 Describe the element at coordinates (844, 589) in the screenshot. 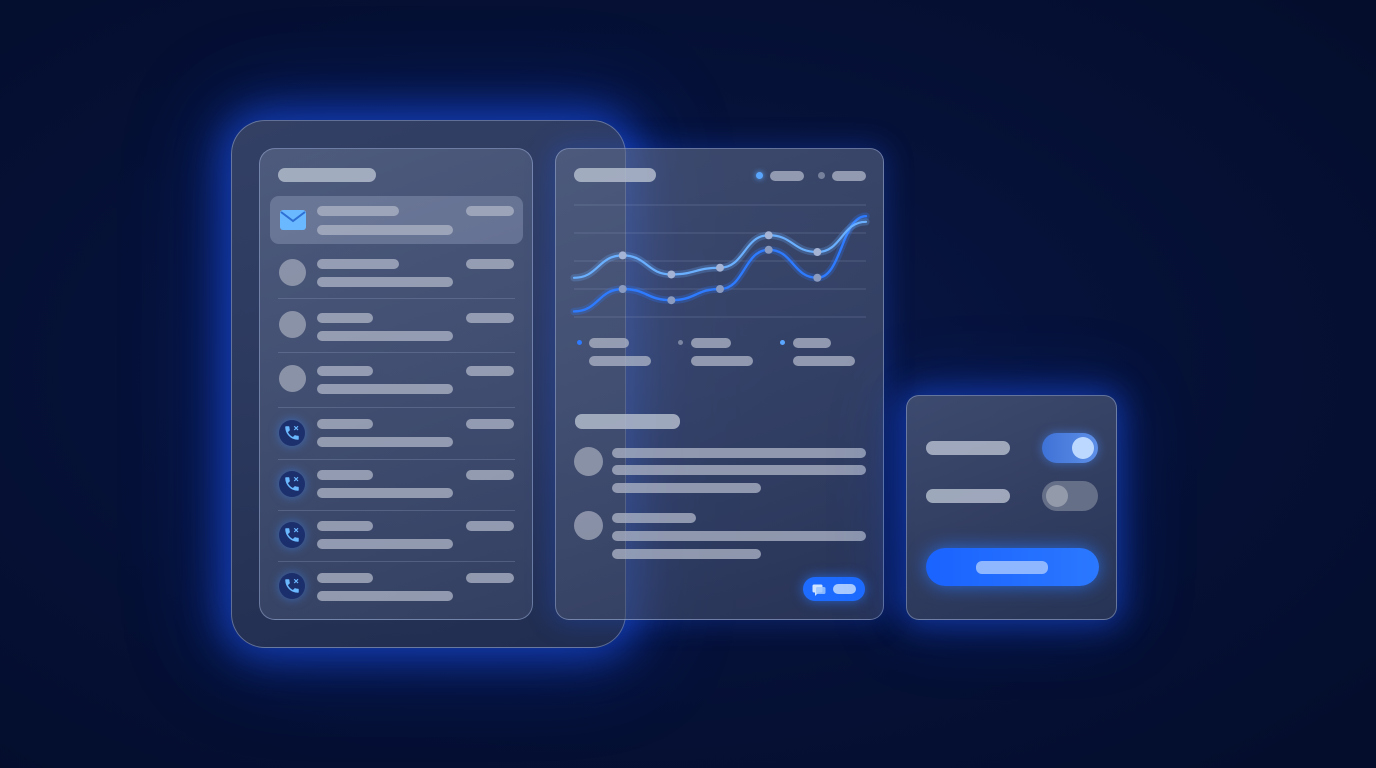

I see `reply-button-label` at that location.